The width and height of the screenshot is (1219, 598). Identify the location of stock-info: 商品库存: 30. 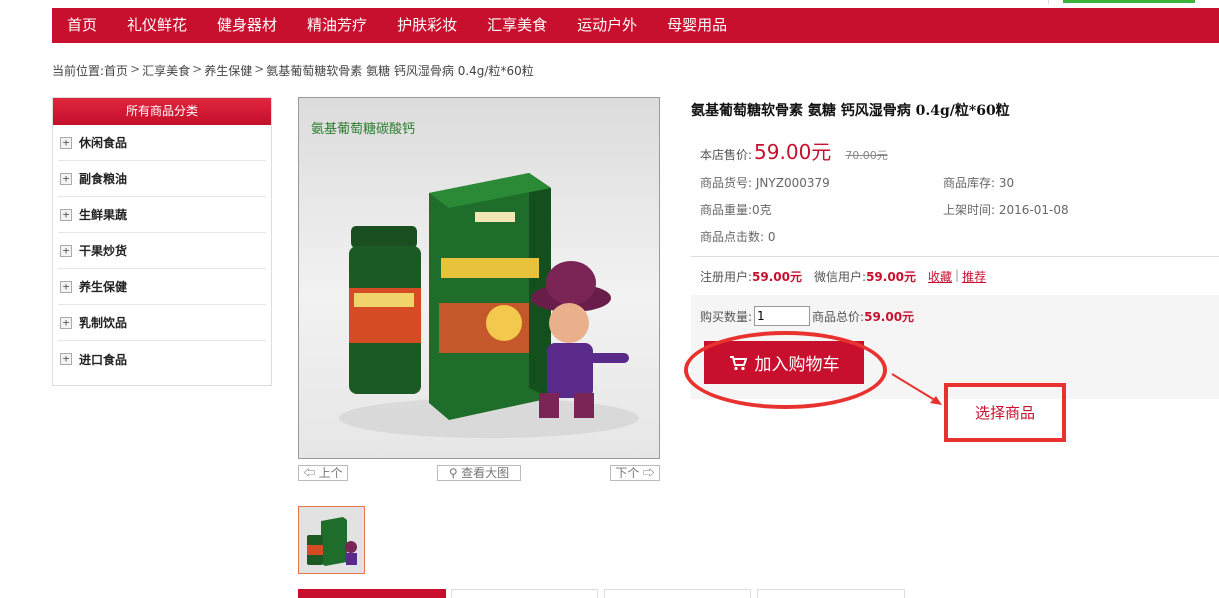
(978, 182).